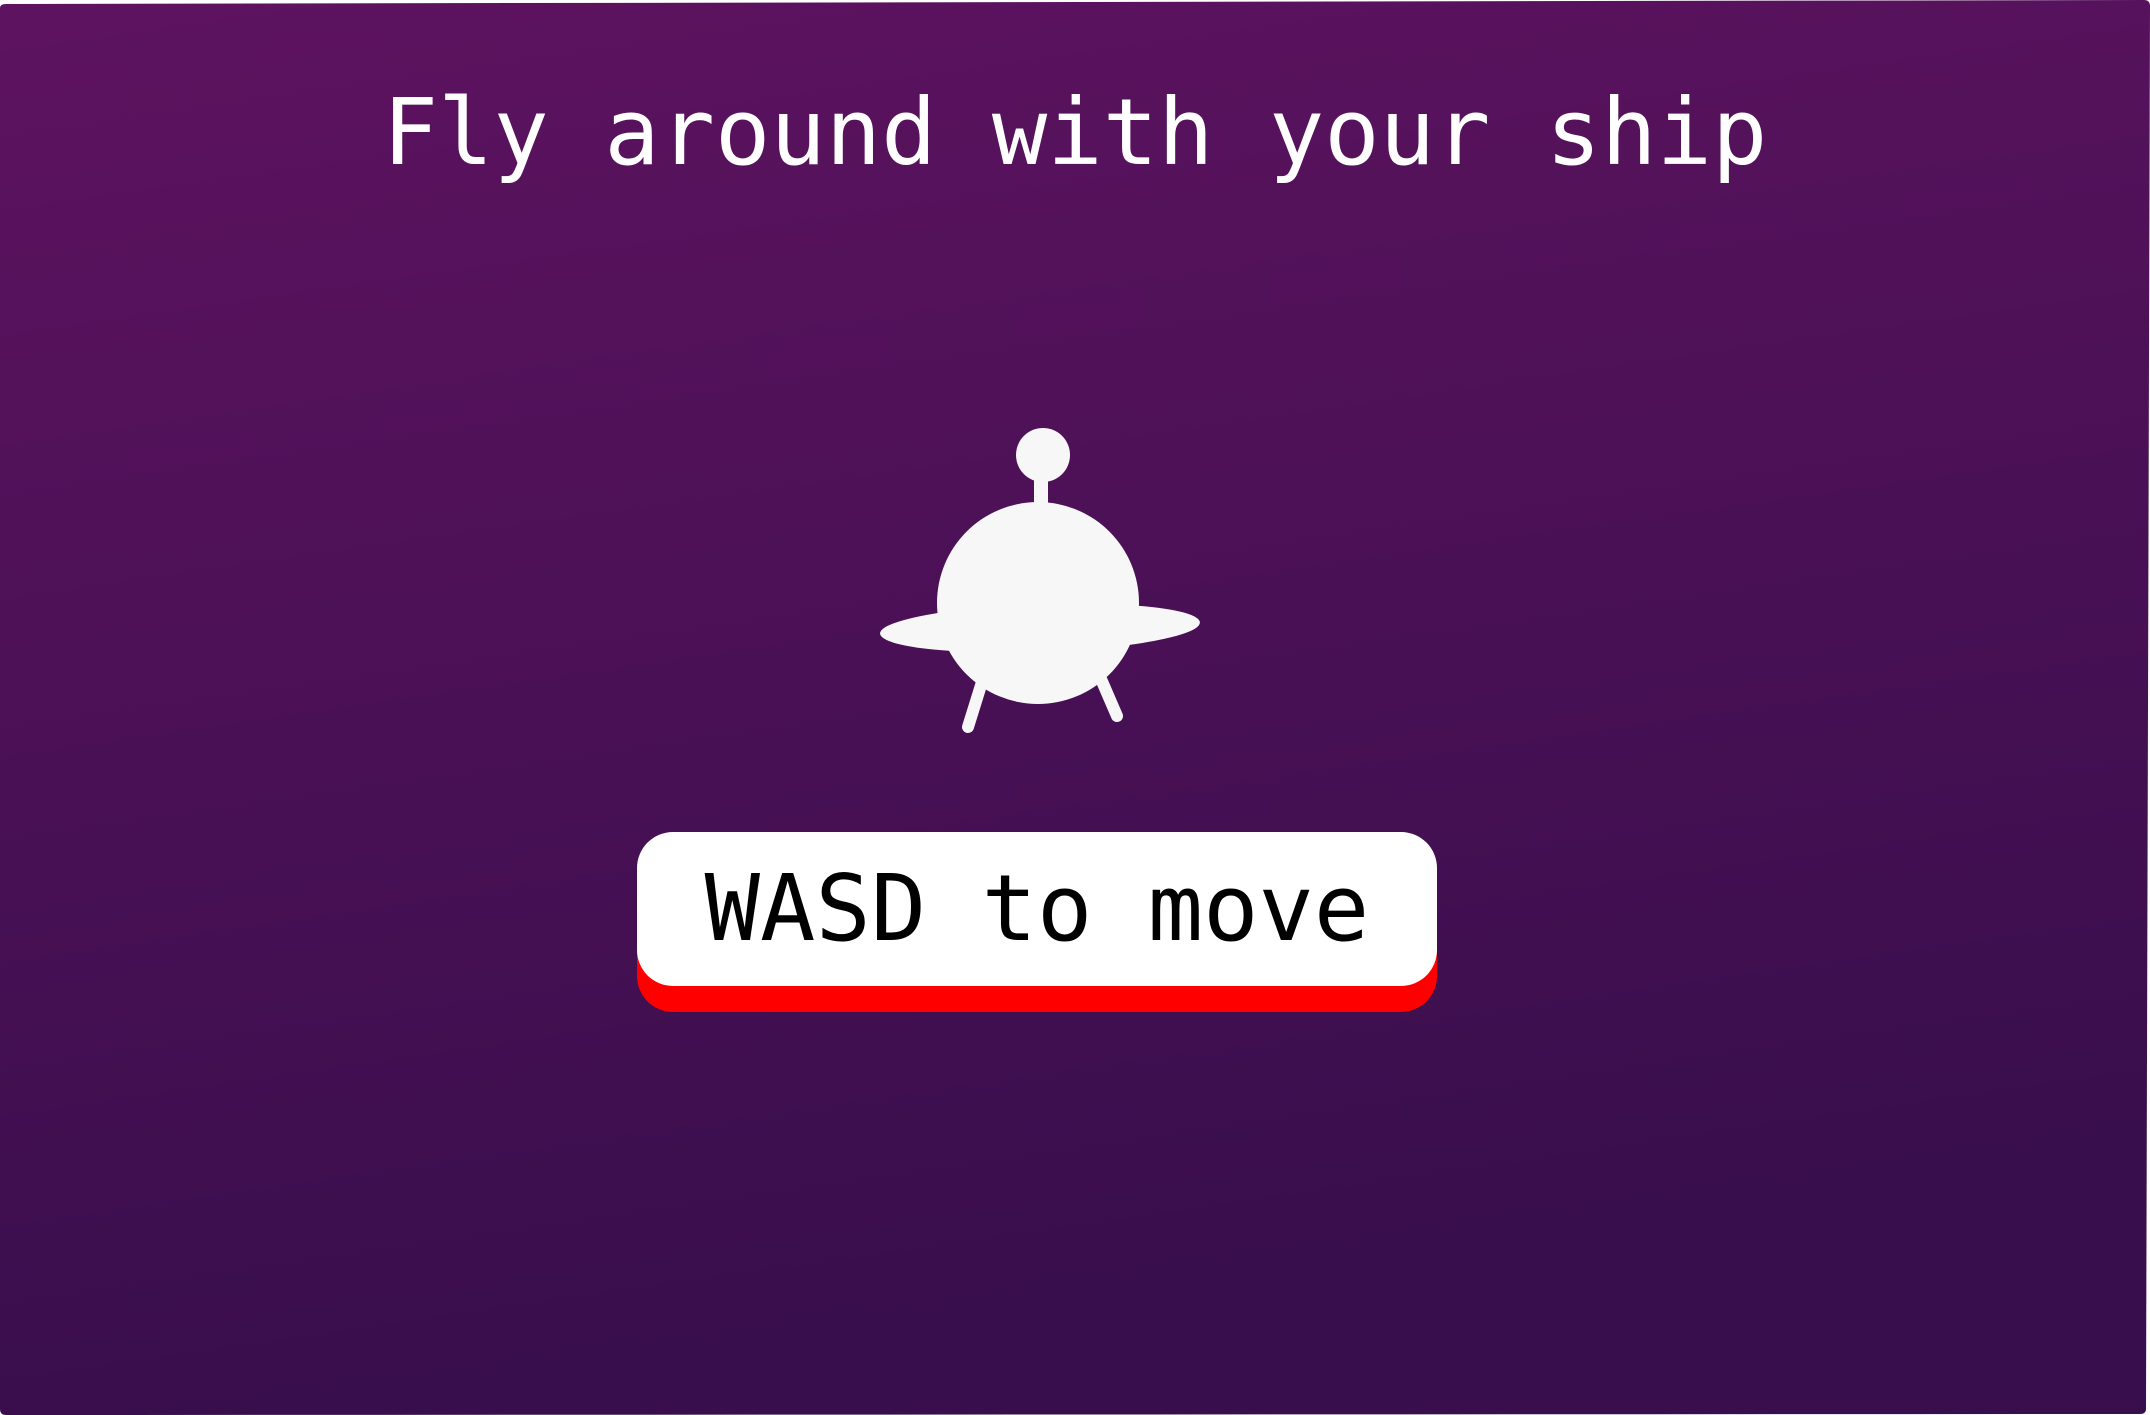  What do you see at coordinates (1037, 909) in the screenshot?
I see `controls-hint-label: WASD to move` at bounding box center [1037, 909].